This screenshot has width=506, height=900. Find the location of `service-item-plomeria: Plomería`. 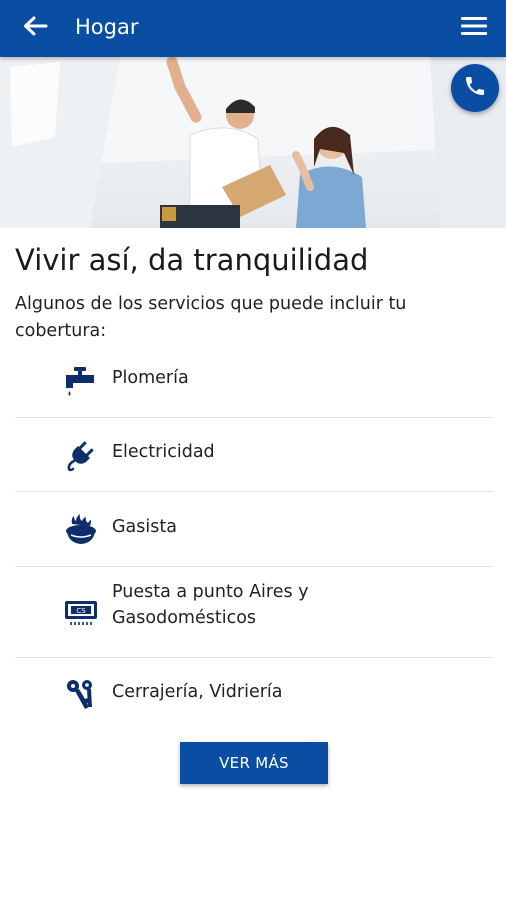

service-item-plomeria: Plomería is located at coordinates (254, 381).